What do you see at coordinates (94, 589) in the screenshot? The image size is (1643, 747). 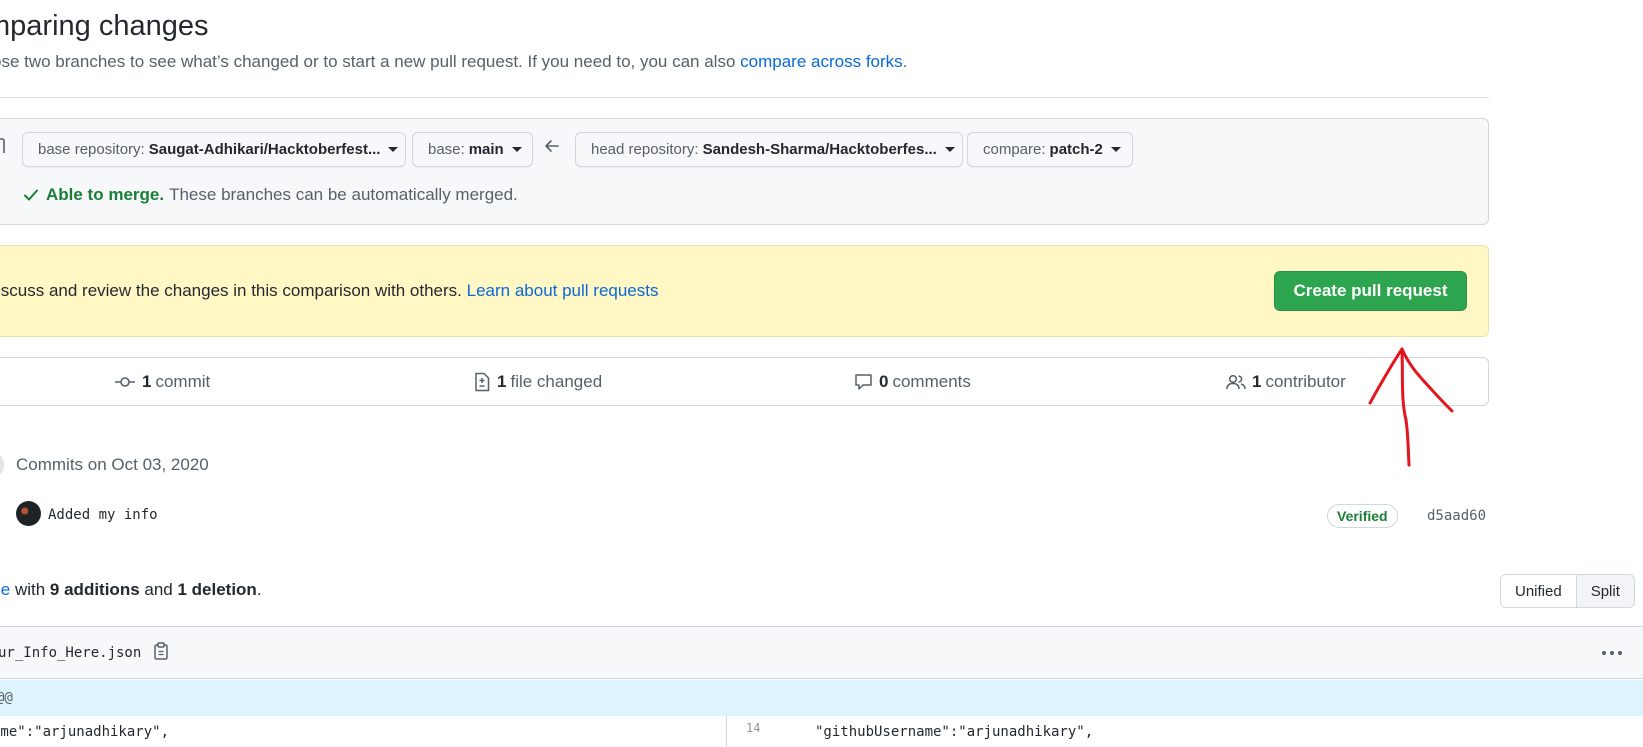 I see `additions-count: 9 additions` at bounding box center [94, 589].